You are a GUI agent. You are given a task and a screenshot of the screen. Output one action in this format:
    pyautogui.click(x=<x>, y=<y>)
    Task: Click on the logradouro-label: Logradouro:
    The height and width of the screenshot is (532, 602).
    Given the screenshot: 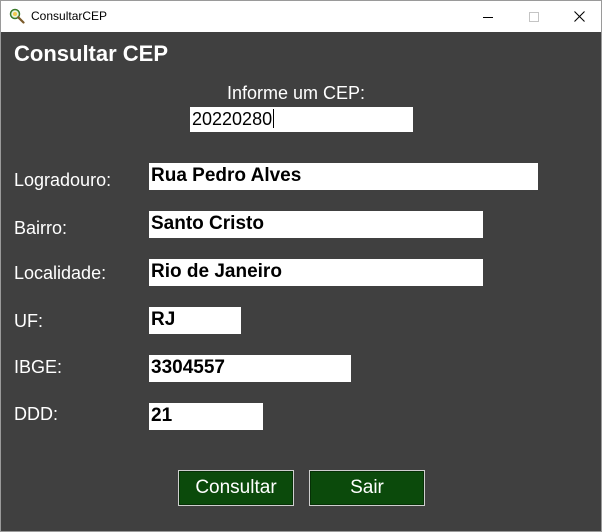 What is the action you would take?
    pyautogui.click(x=63, y=180)
    